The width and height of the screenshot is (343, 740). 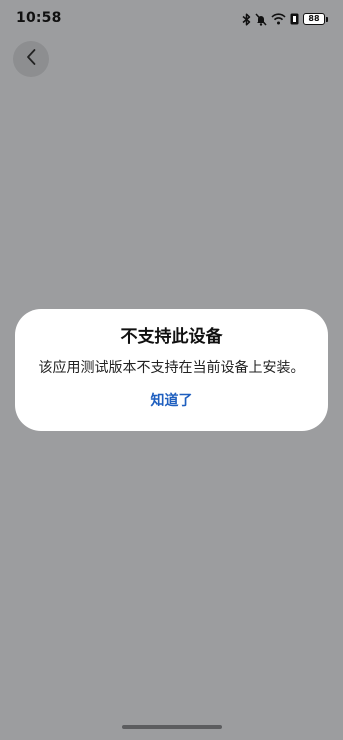 What do you see at coordinates (278, 19) in the screenshot?
I see `wifi-icon` at bounding box center [278, 19].